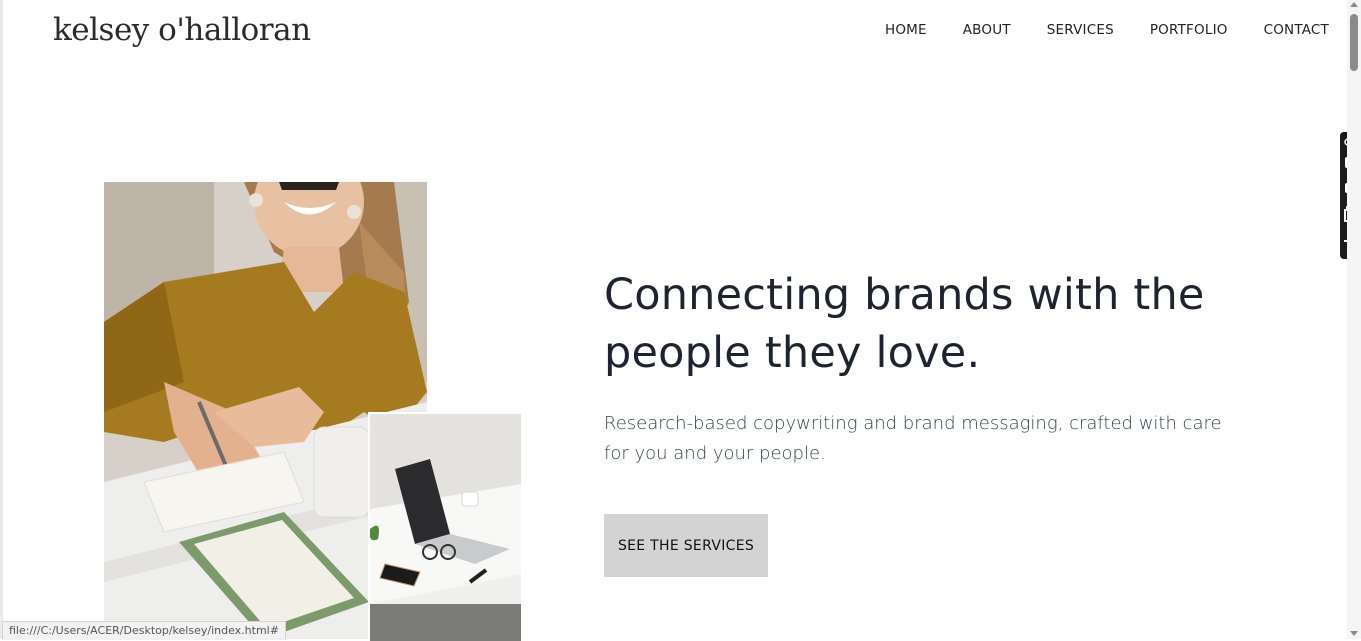  What do you see at coordinates (686, 545) in the screenshot?
I see `see-services-button: SEE THE SERVICES` at bounding box center [686, 545].